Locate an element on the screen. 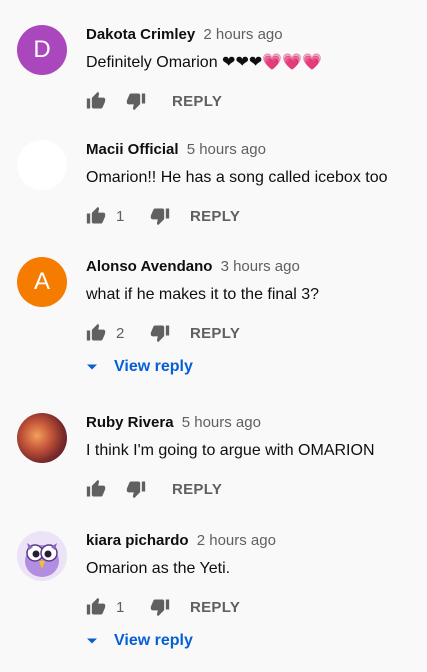 This screenshot has width=427, height=672. comment-text: Omarion as the Yeti. is located at coordinates (158, 568).